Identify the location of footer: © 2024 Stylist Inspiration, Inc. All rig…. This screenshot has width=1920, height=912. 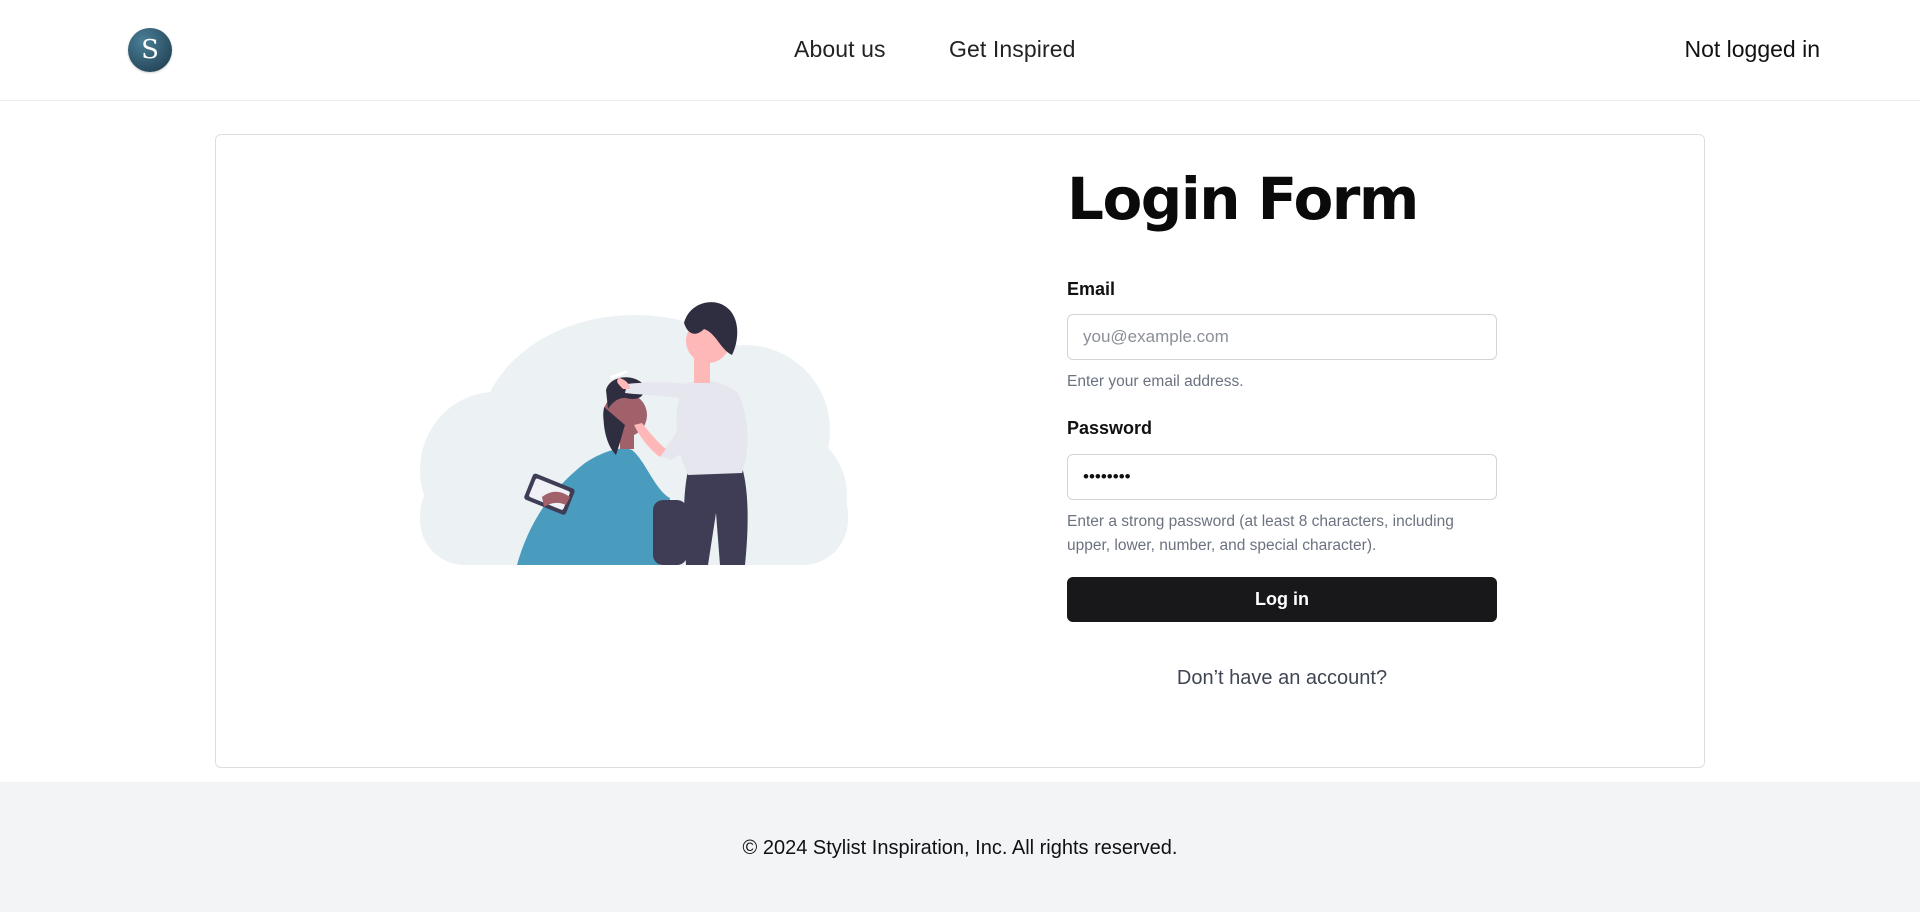
(960, 847).